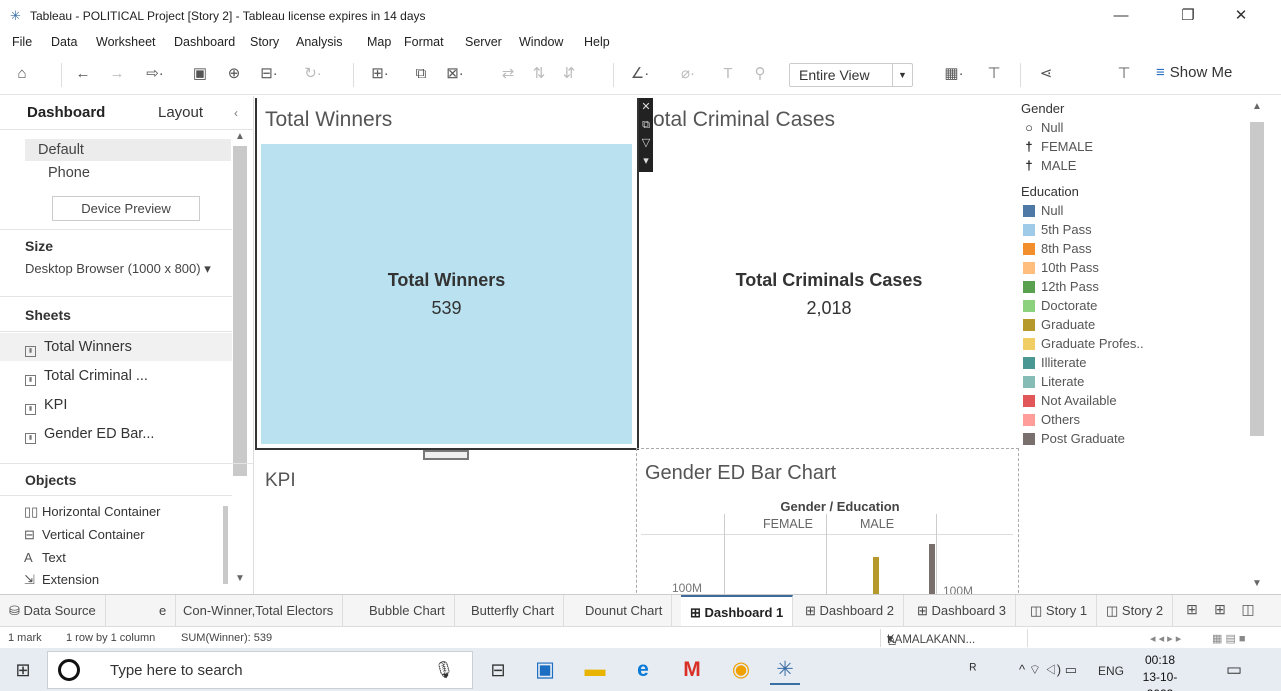 The height and width of the screenshot is (691, 1281). Describe the element at coordinates (180, 112) in the screenshot. I see `tab-layout: Layout` at that location.